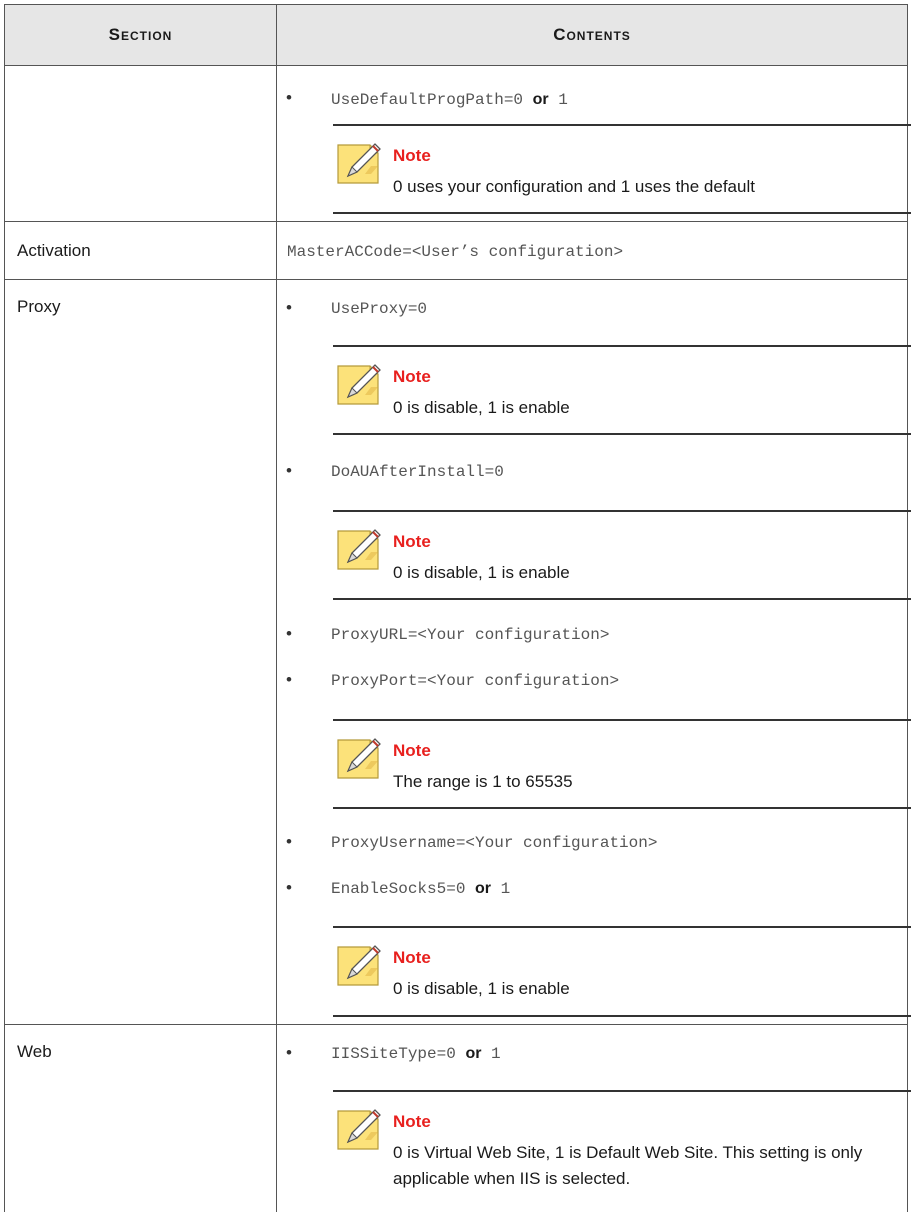  I want to click on note-text: The range is 1 to 65535, so click(483, 781).